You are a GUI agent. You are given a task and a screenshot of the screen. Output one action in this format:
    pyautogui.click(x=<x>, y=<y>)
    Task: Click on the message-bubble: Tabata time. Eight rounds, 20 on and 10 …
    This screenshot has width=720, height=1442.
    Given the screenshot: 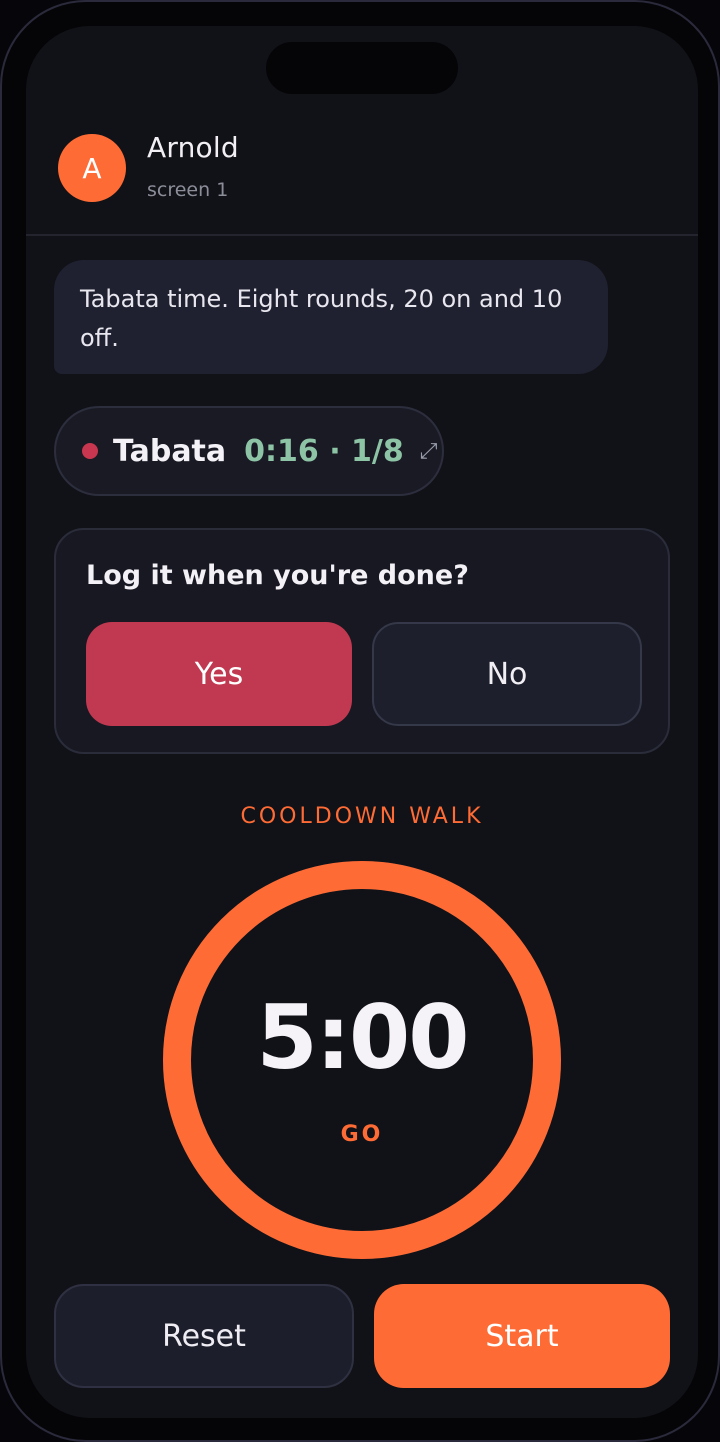 What is the action you would take?
    pyautogui.click(x=331, y=317)
    